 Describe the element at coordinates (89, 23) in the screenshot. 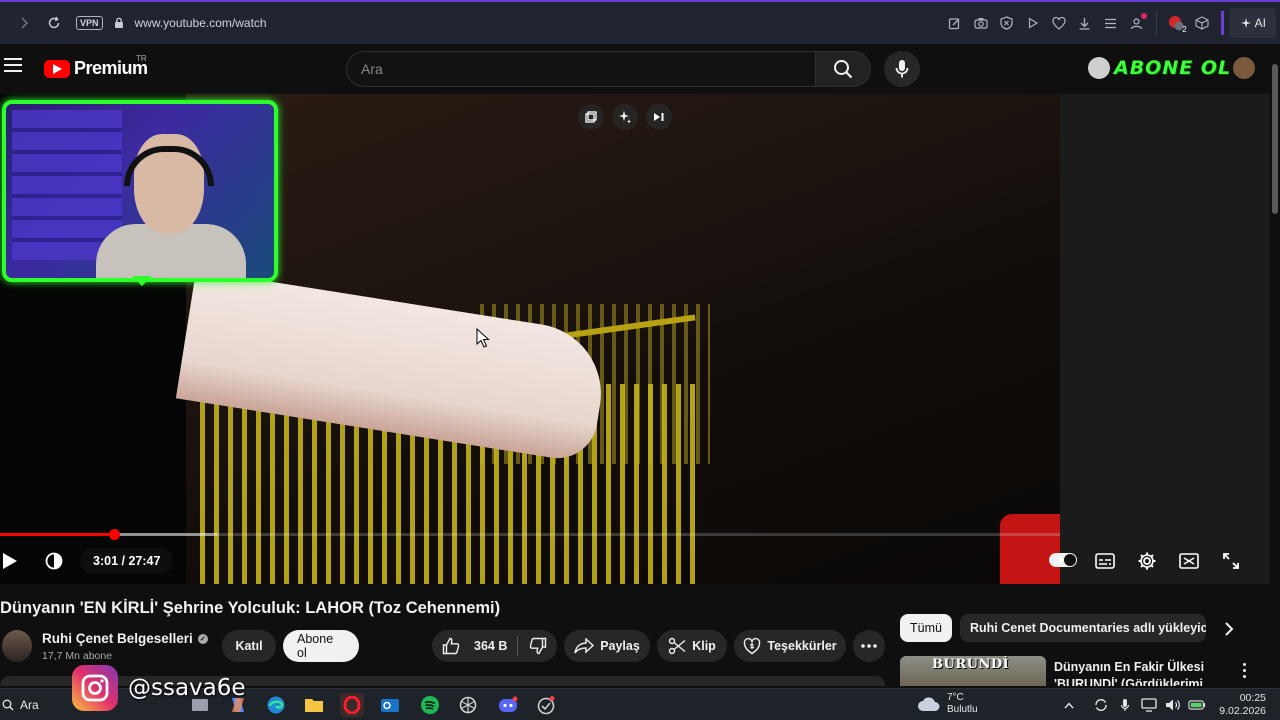

I see `vpn-badge: VPN` at that location.